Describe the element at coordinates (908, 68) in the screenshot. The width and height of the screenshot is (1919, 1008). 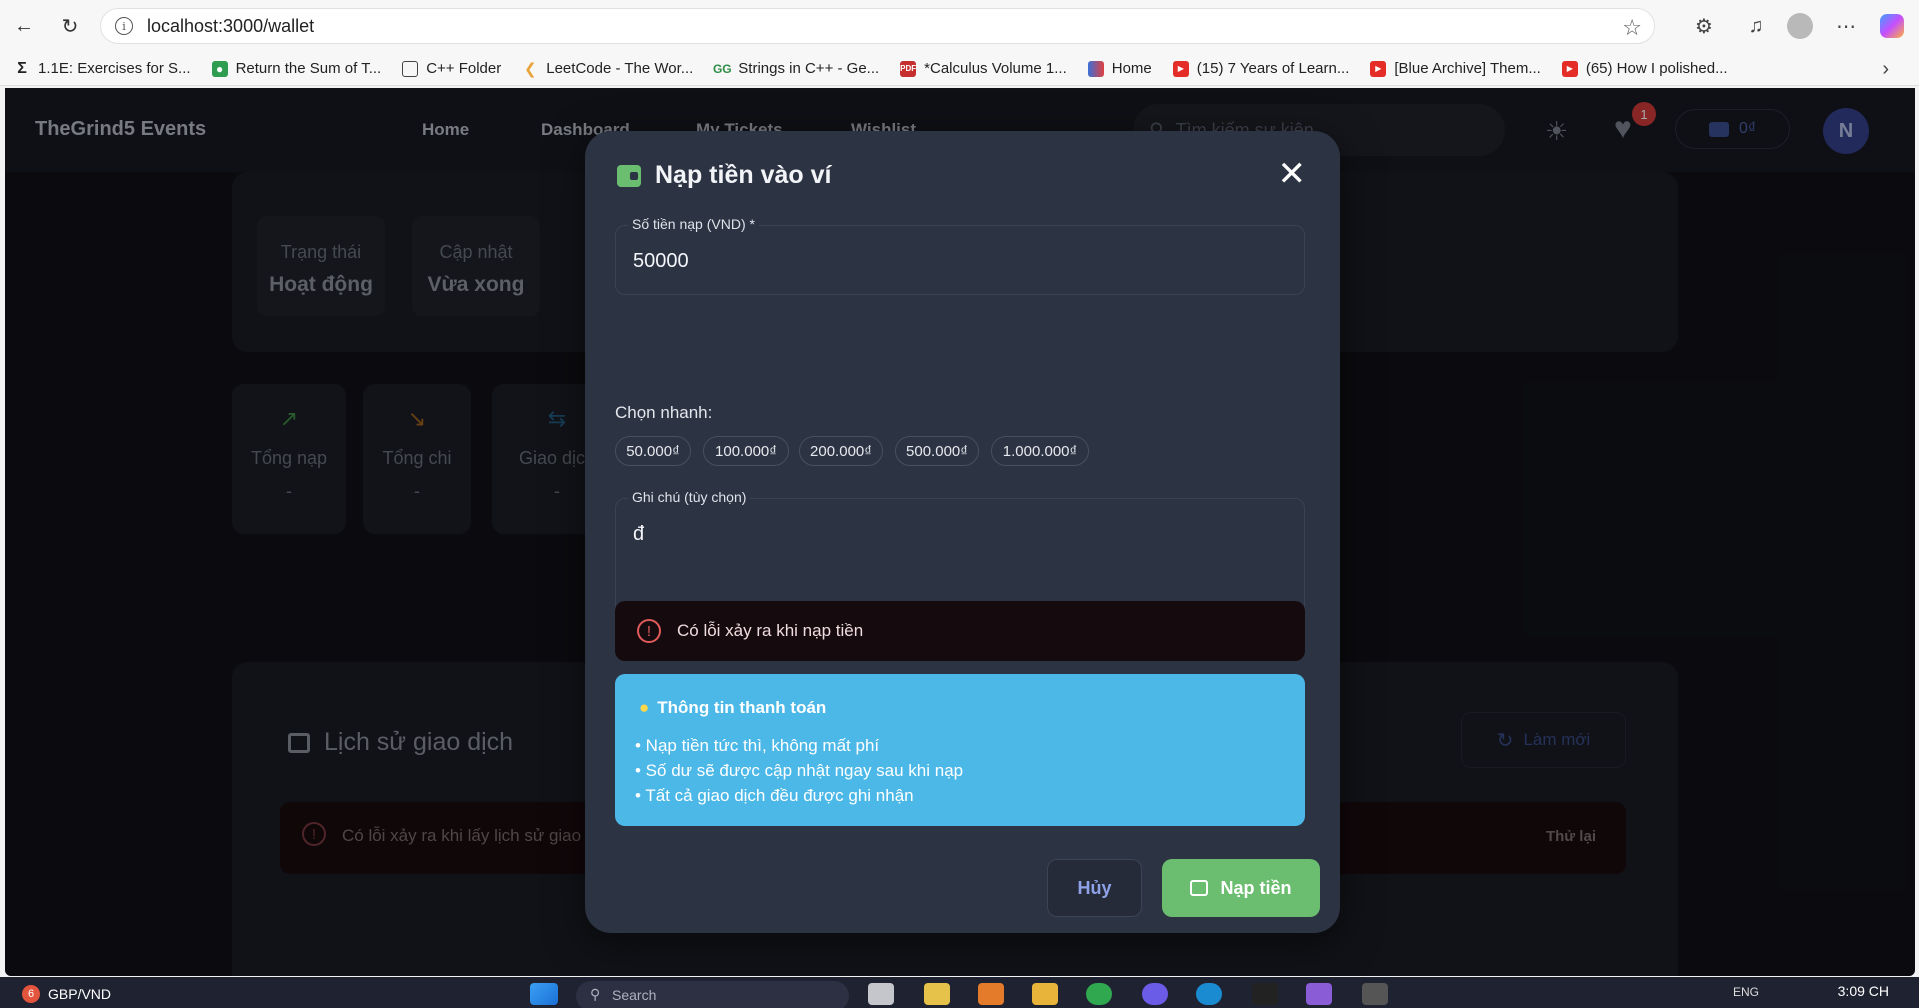
I see `pdf-icon: PDF` at that location.